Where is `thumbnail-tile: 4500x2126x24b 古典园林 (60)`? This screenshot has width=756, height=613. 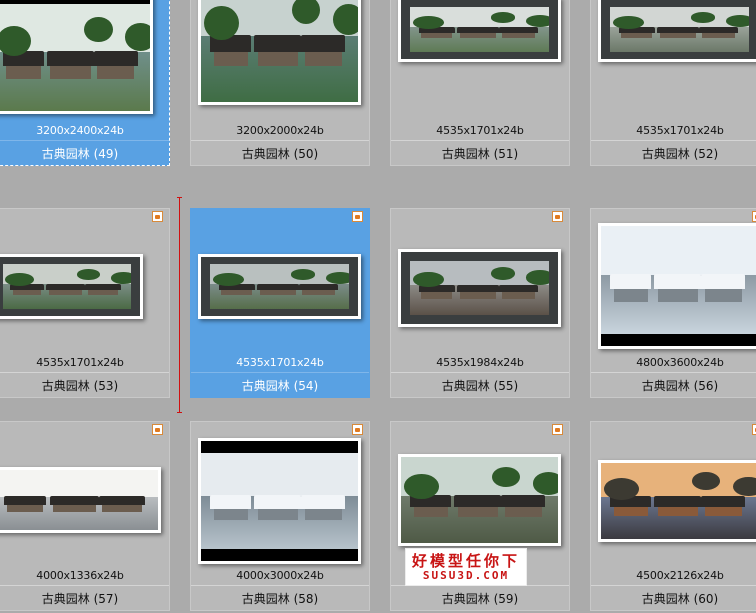 thumbnail-tile: 4500x2126x24b 古典园林 (60) is located at coordinates (673, 516).